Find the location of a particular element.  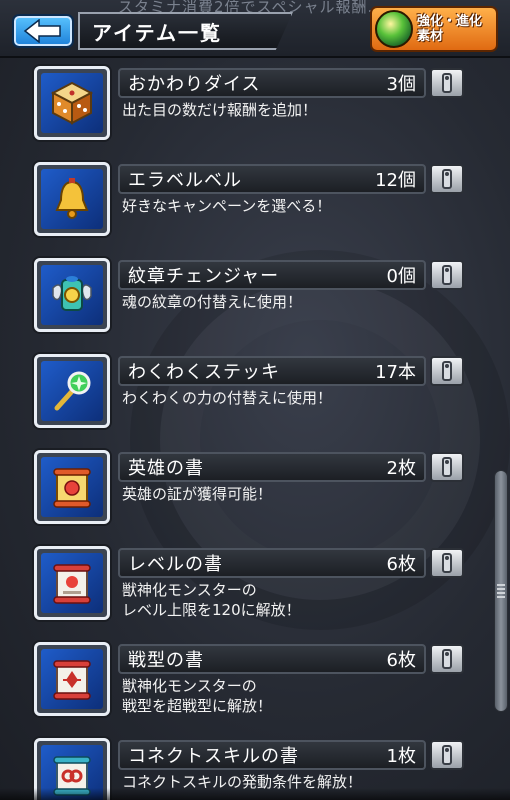

bottom-fade is located at coordinates (255, 794).